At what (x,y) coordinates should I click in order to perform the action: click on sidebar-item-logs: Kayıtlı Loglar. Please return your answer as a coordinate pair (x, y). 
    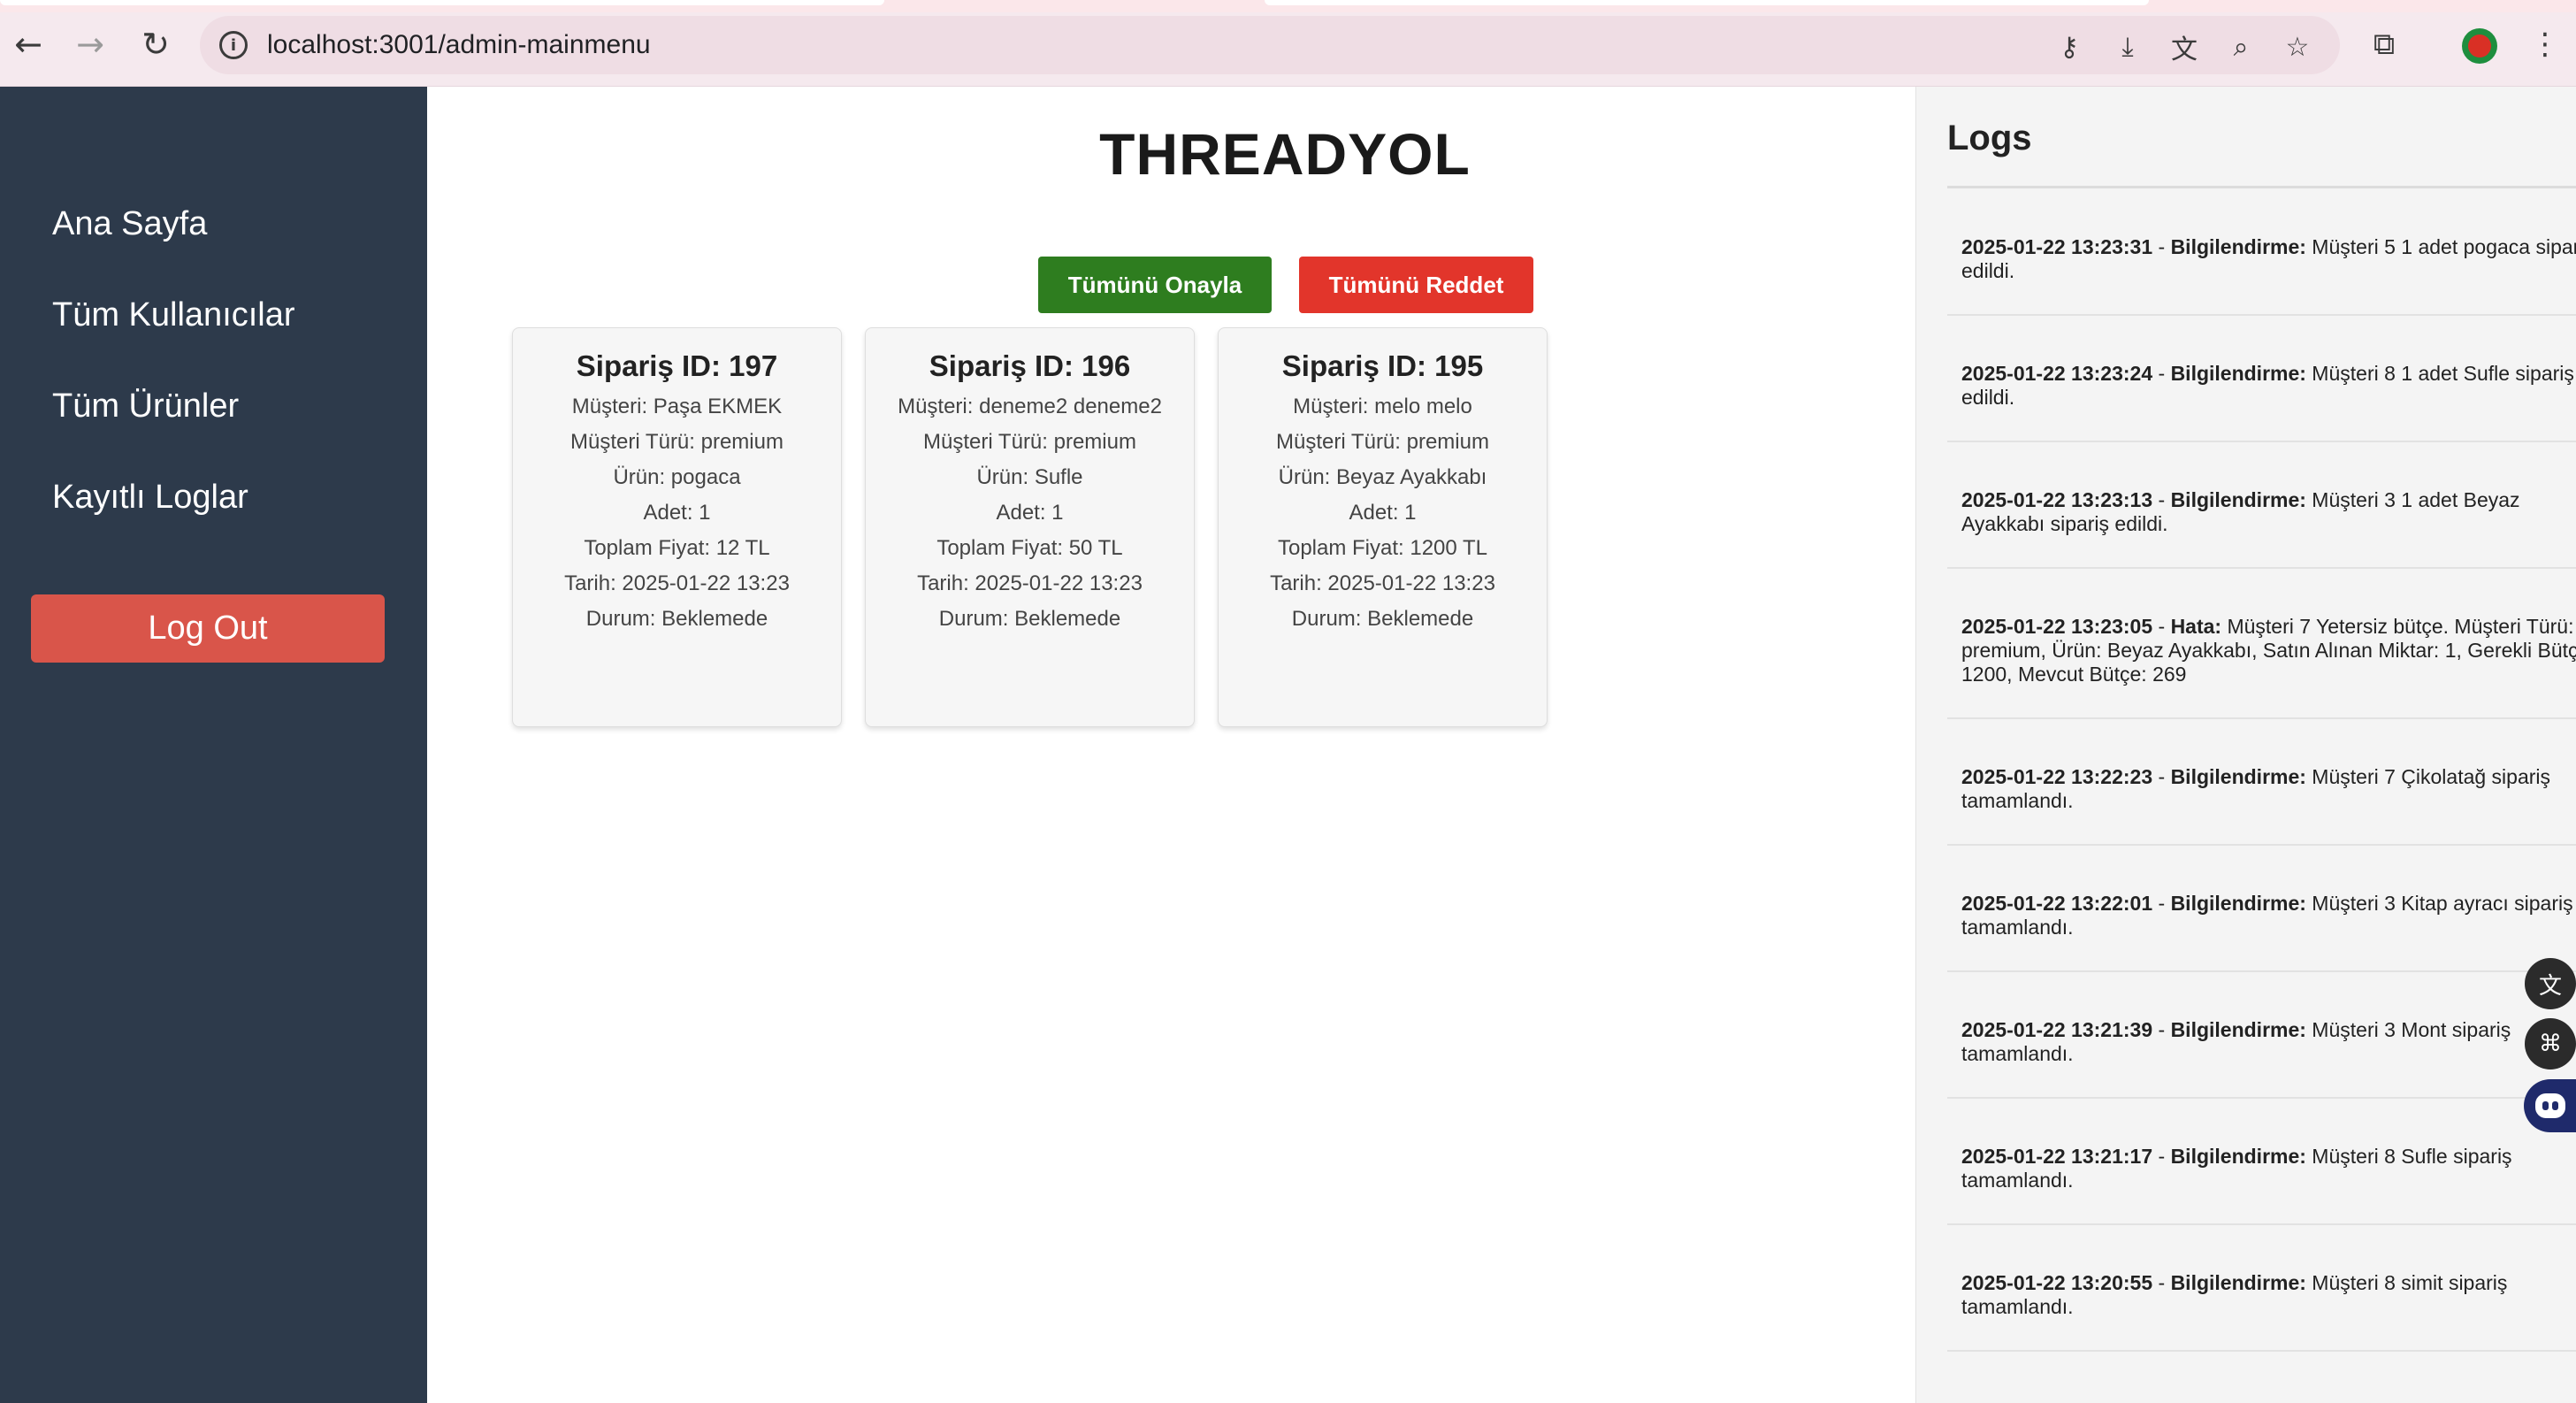
    Looking at the image, I should click on (150, 498).